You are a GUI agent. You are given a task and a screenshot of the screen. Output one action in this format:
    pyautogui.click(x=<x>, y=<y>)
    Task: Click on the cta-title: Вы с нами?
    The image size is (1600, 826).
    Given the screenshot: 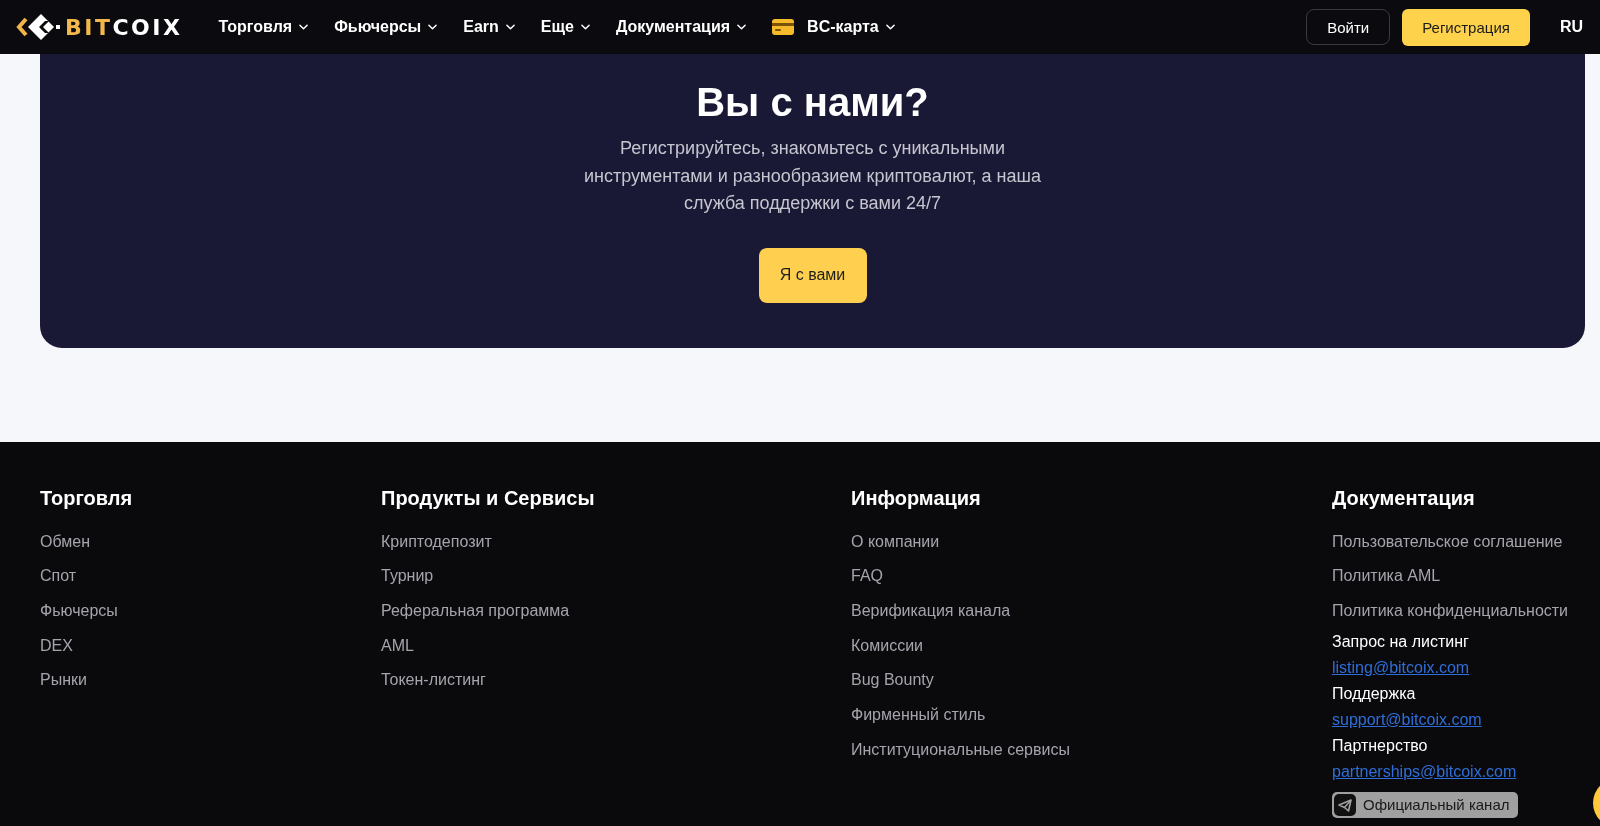 What is the action you would take?
    pyautogui.click(x=812, y=102)
    